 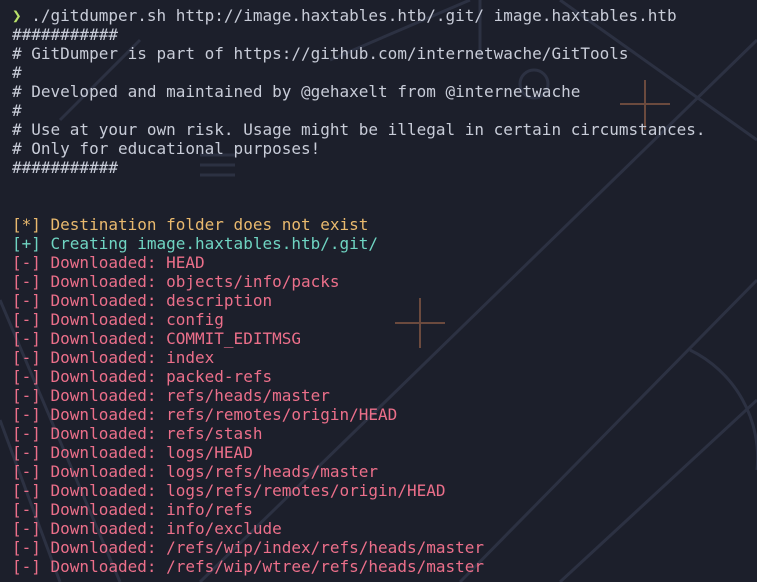 What do you see at coordinates (185, 262) in the screenshot?
I see `download-file: HEAD` at bounding box center [185, 262].